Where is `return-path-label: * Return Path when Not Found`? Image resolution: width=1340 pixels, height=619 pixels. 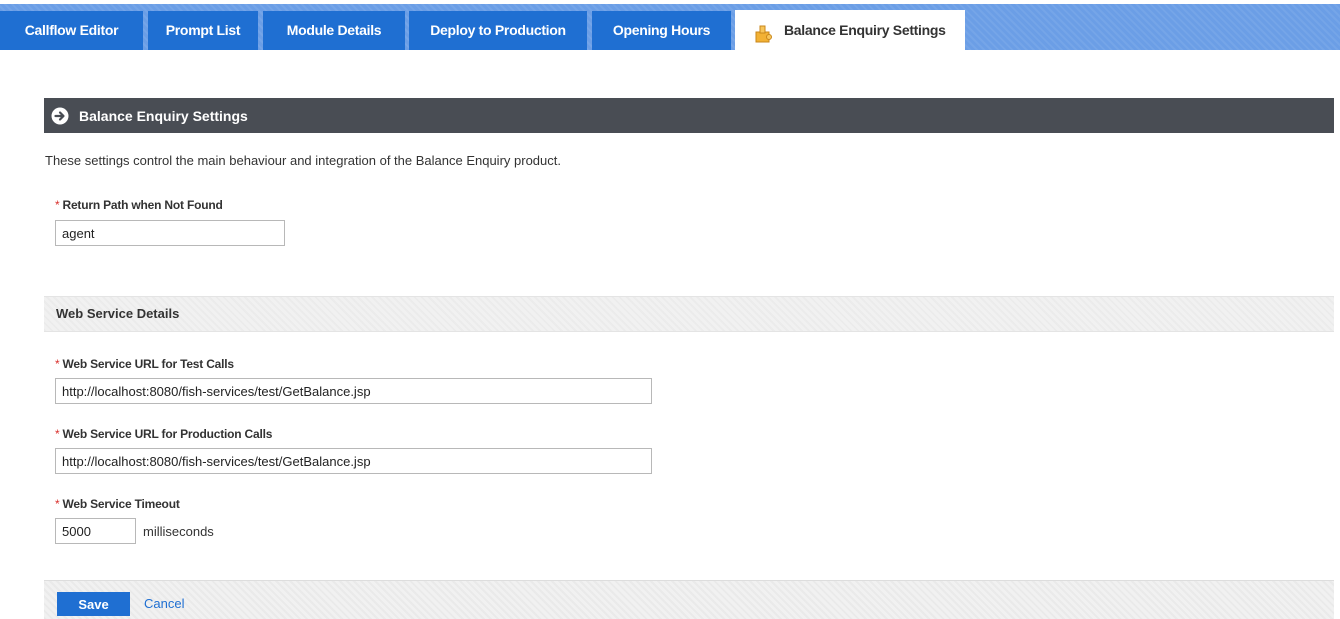 return-path-label: * Return Path when Not Found is located at coordinates (139, 205).